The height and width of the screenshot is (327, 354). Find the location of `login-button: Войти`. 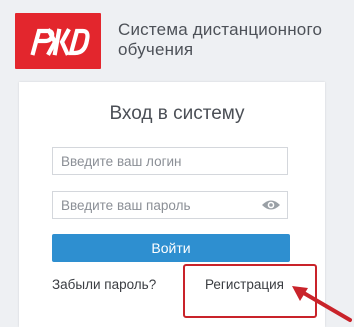

login-button: Войти is located at coordinates (171, 248).